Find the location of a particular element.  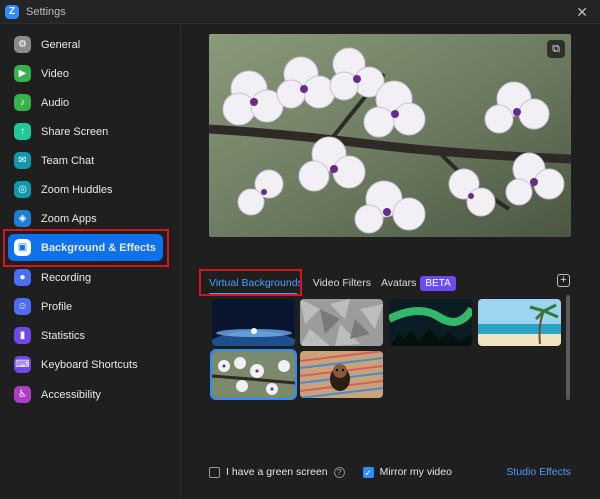

sidebar-item-keyboard-shortcuts: ⌨ Keyboard Shortcuts is located at coordinates (85, 364).